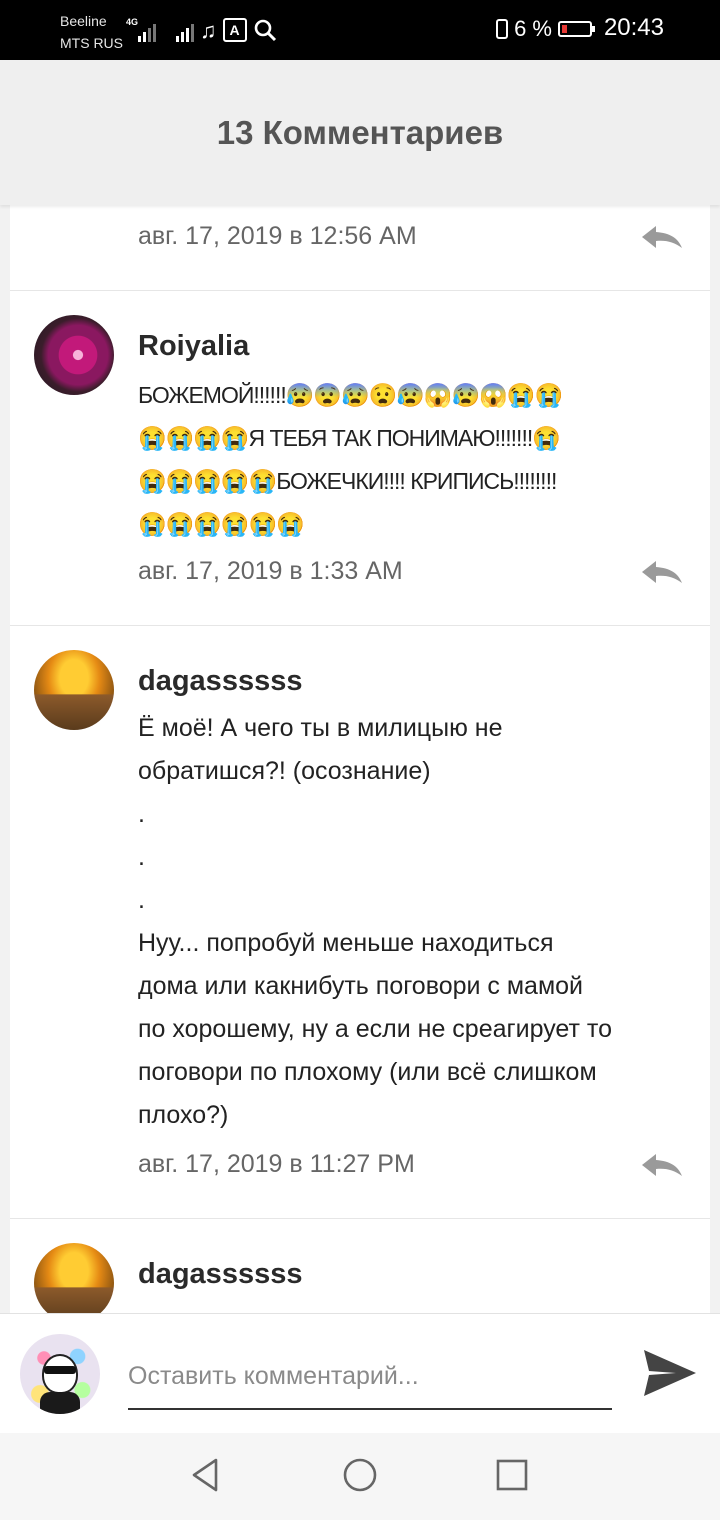 This screenshot has height=1520, width=720. What do you see at coordinates (576, 29) in the screenshot?
I see `battery-icon` at bounding box center [576, 29].